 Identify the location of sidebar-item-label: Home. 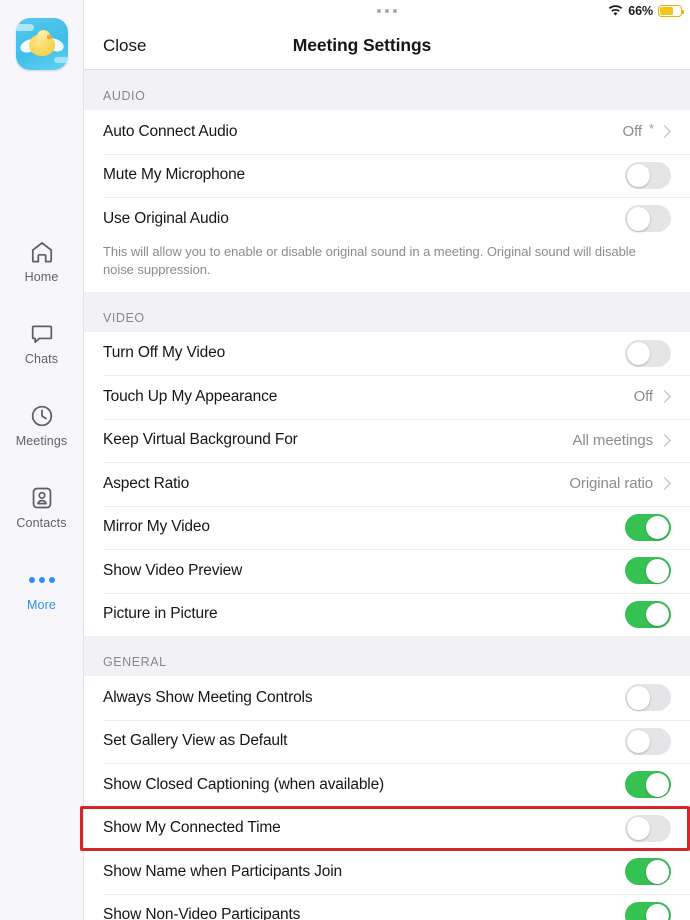
(41, 276).